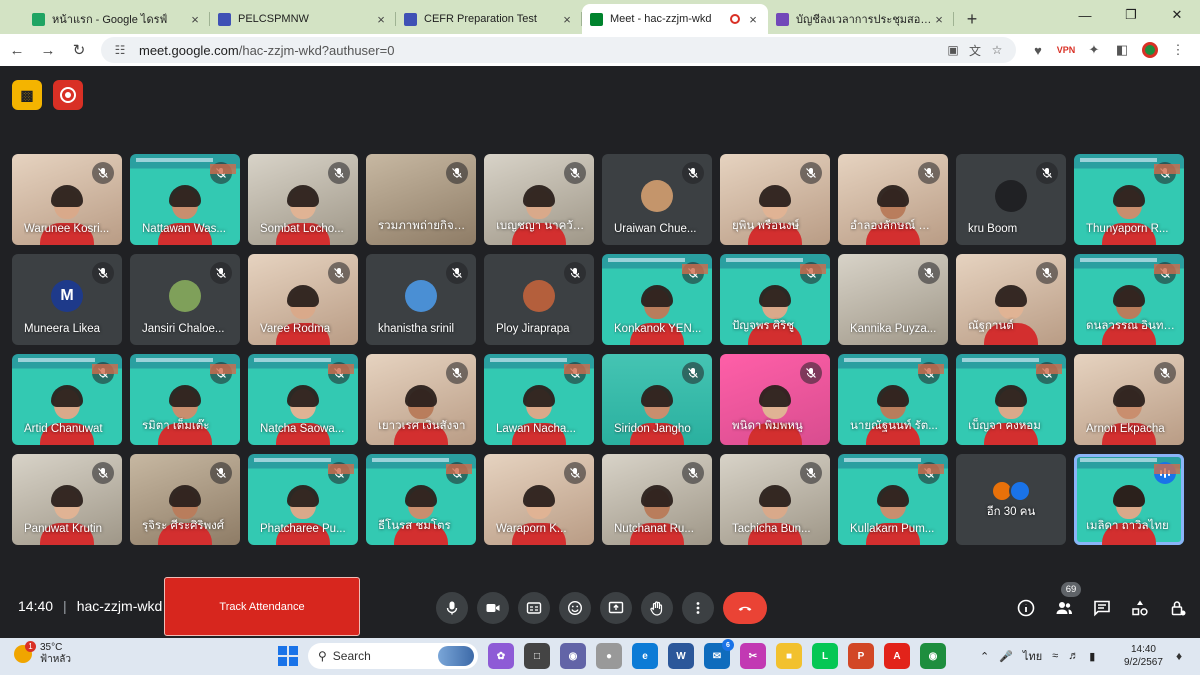 This screenshot has width=1200, height=675. I want to click on notification-bell-icon: ♦, so click(1179, 656).